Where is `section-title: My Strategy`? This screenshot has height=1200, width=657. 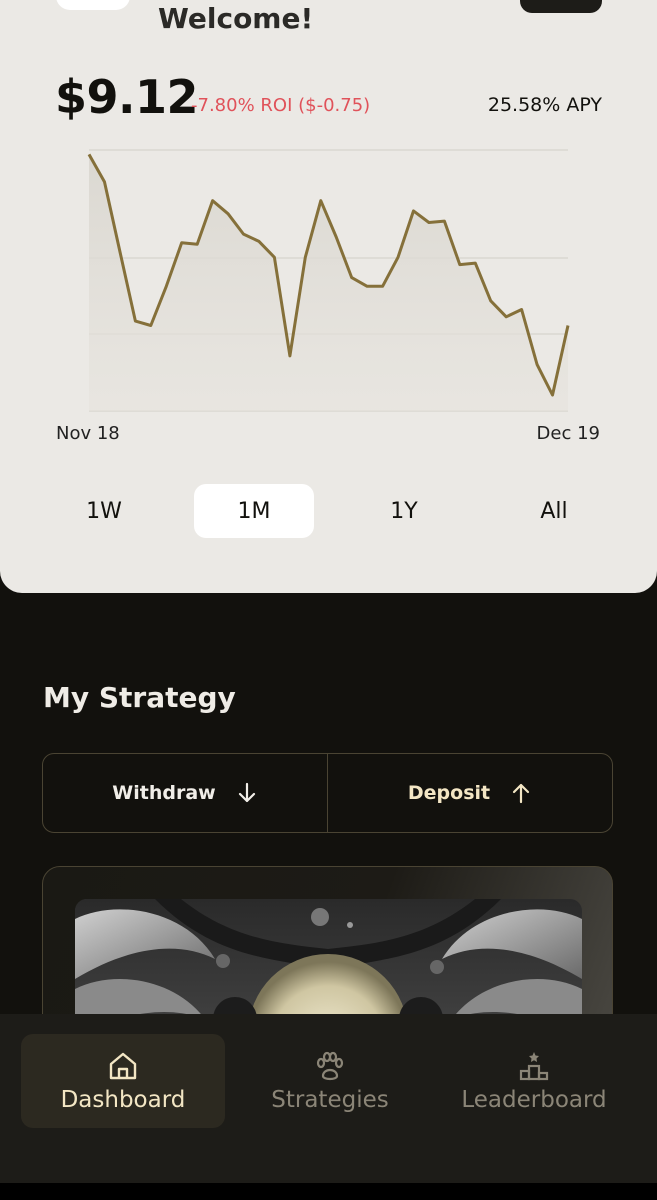
section-title: My Strategy is located at coordinates (139, 697).